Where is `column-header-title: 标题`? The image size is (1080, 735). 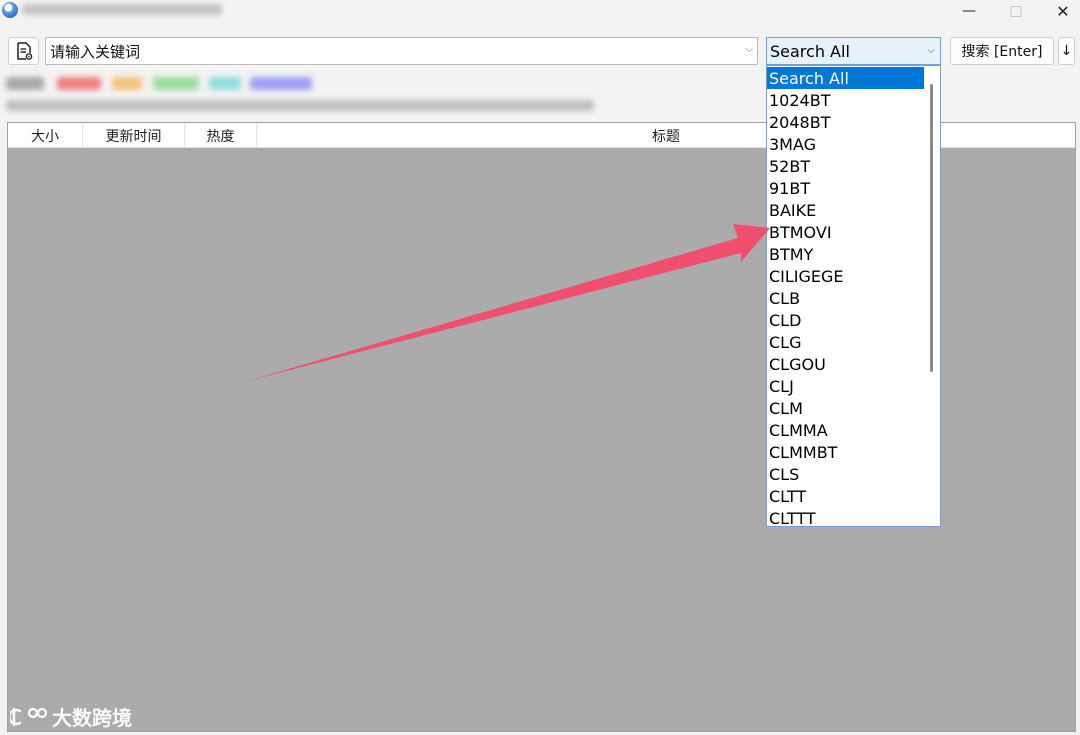
column-header-title: 标题 is located at coordinates (666, 135).